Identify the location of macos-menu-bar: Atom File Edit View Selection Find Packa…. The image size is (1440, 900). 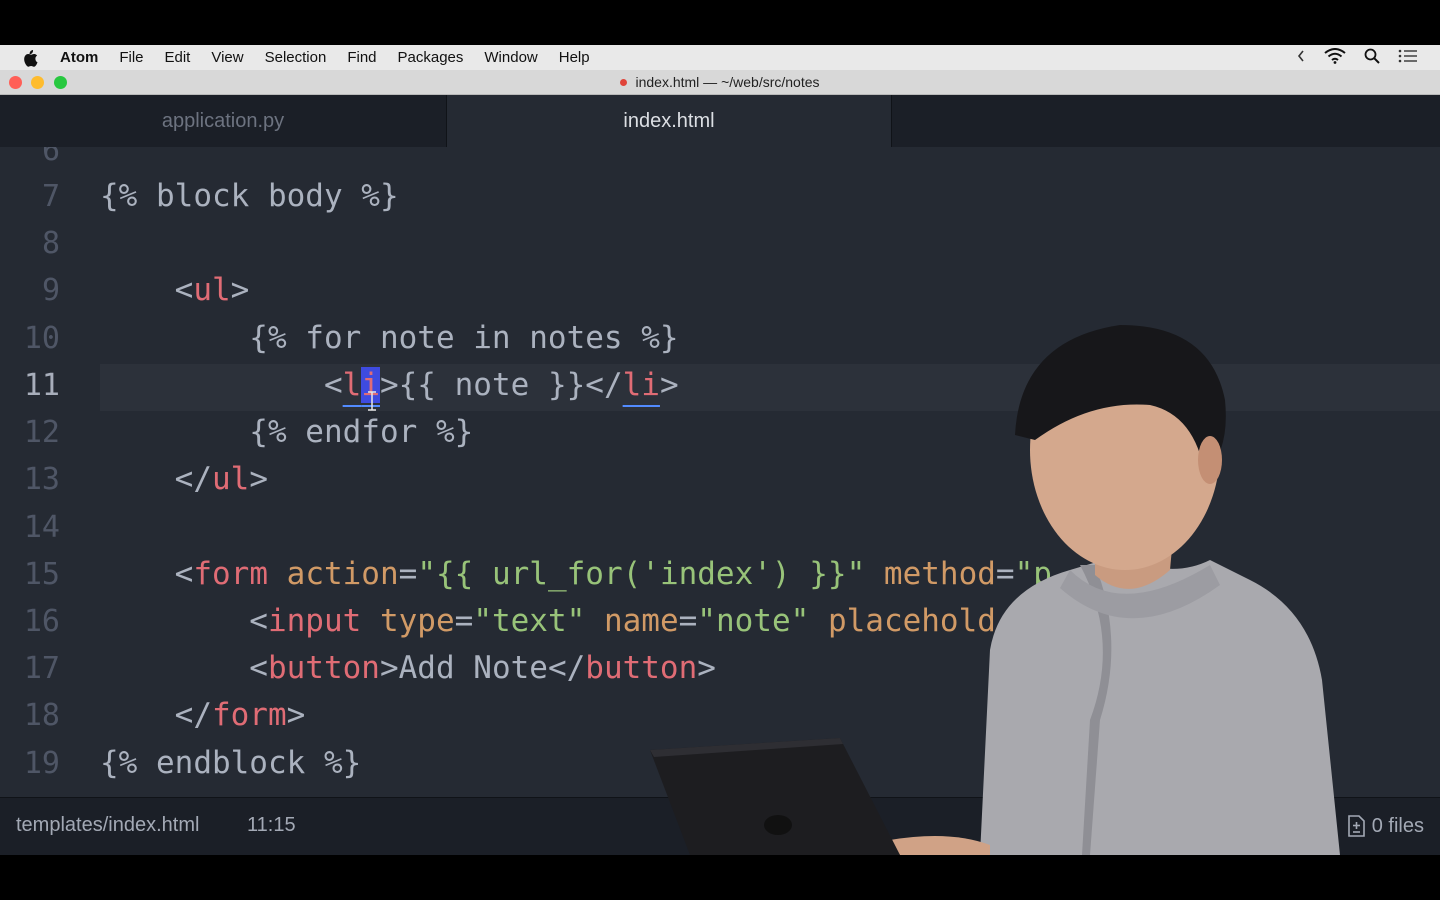
(720, 57).